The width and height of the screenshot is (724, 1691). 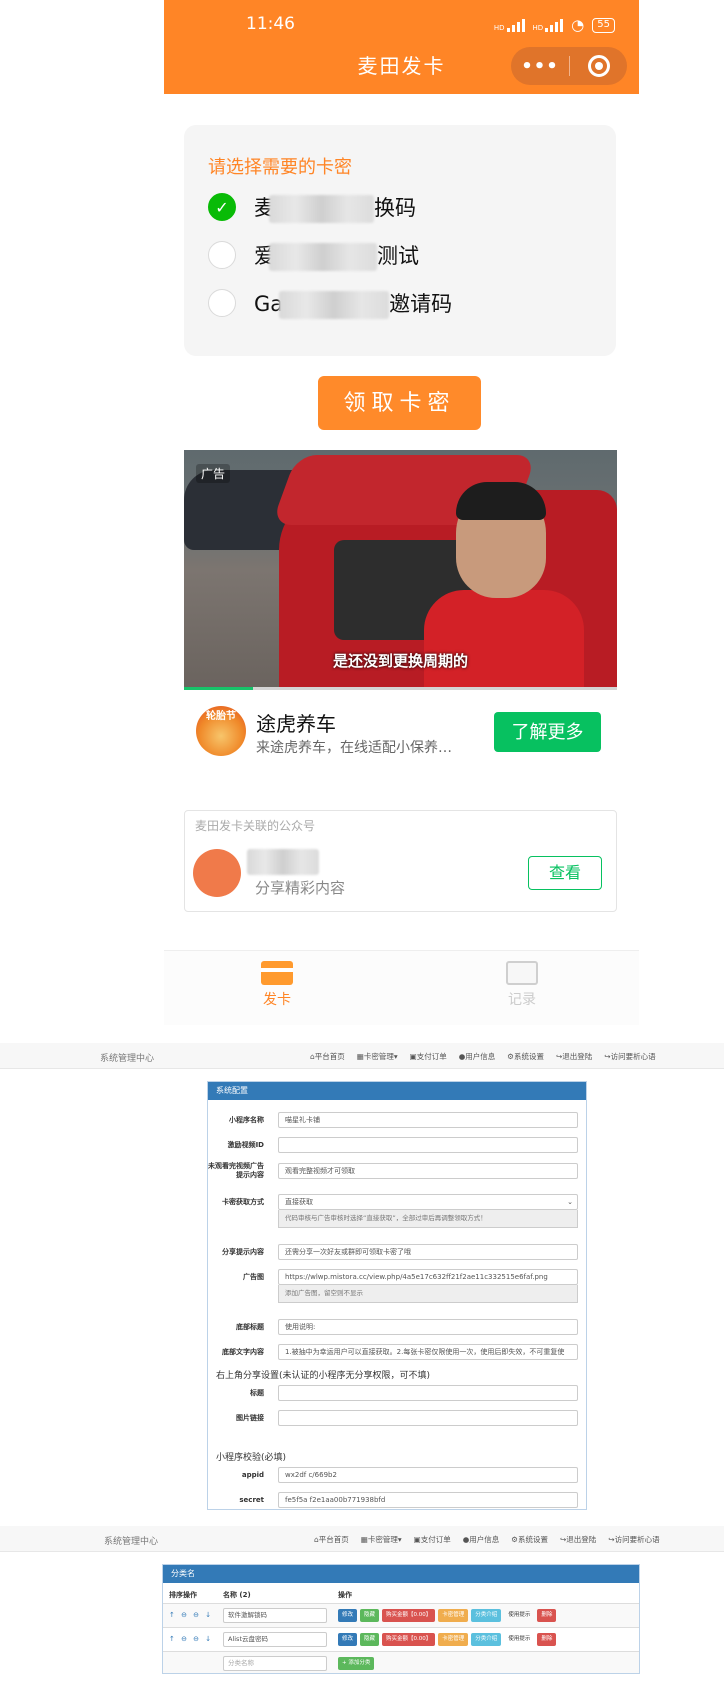 I want to click on close-icon, so click(x=598, y=66).